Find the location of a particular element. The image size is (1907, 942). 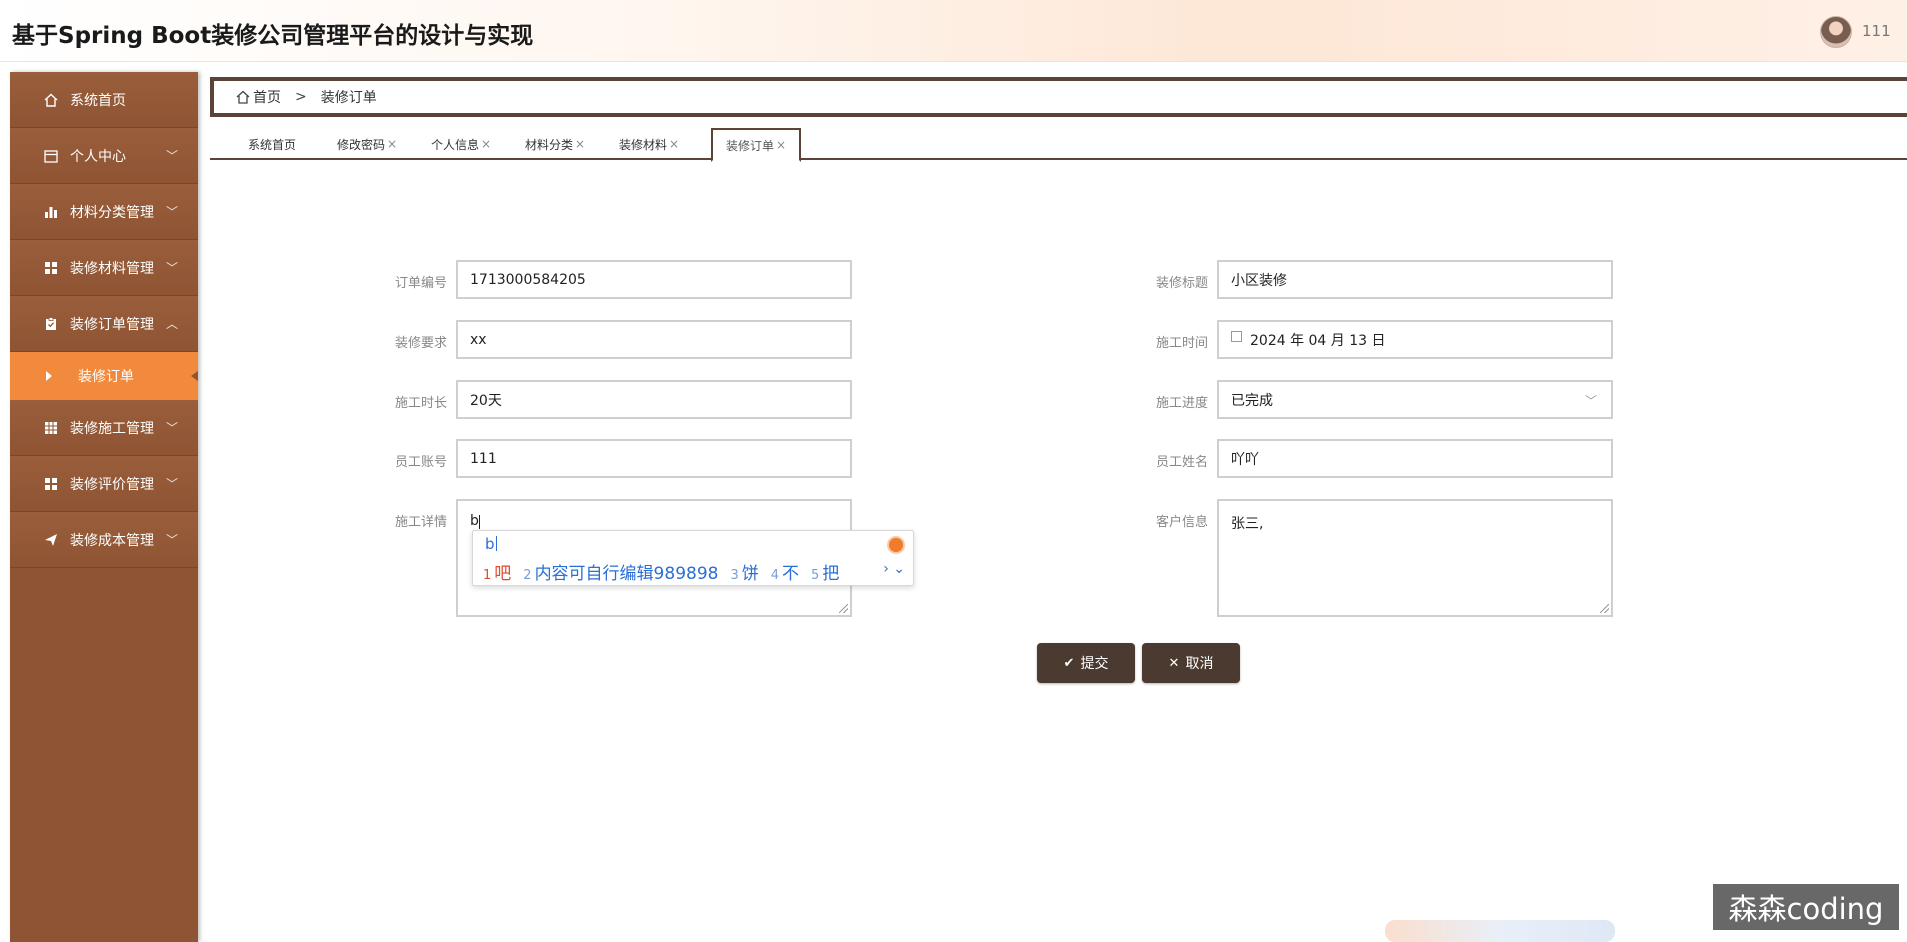

title-input: 小区装修 is located at coordinates (1415, 279).